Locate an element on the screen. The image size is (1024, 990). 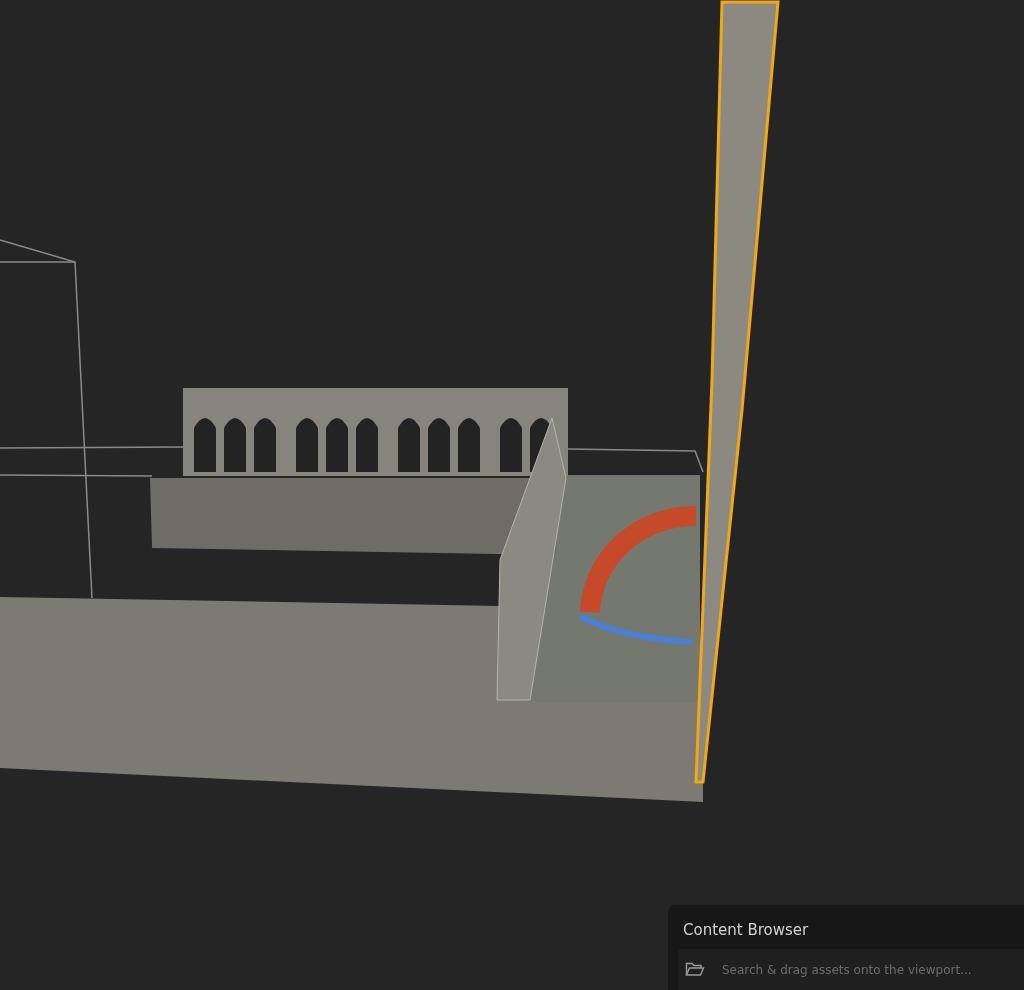
panel-title: Content Browser is located at coordinates (746, 930).